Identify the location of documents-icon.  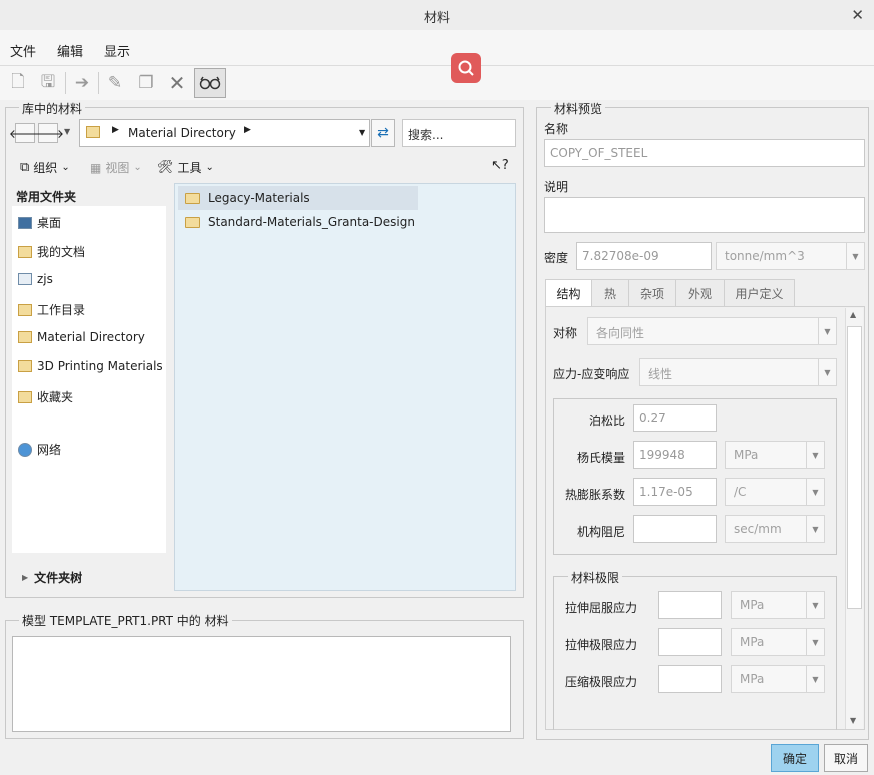
(25, 251).